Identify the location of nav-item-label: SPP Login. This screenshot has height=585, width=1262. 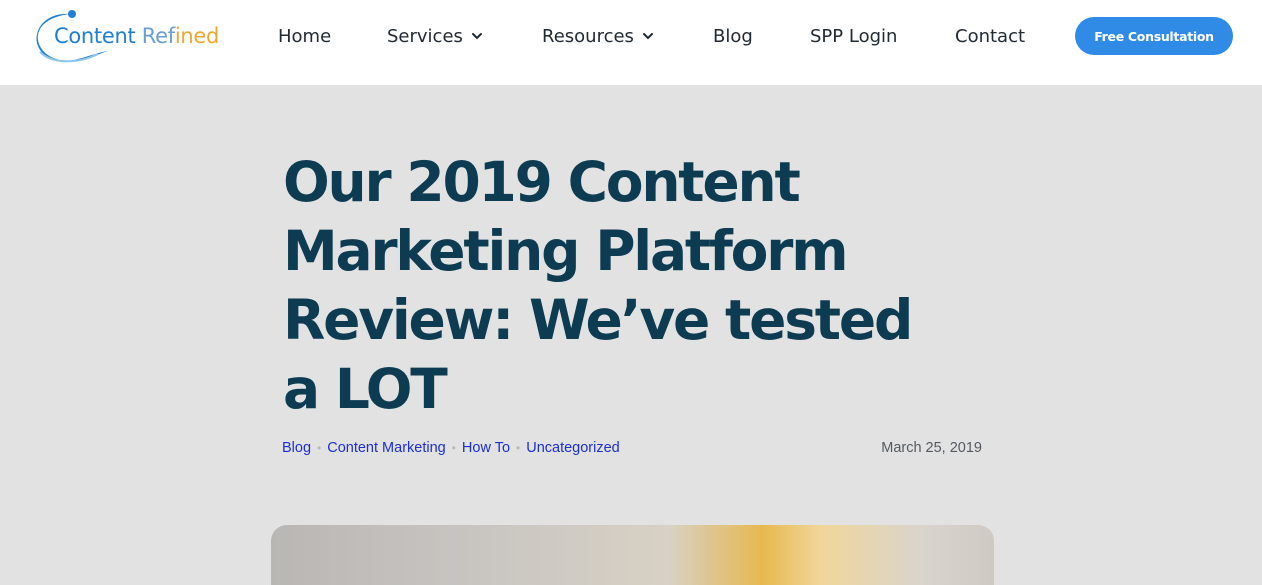
(854, 36).